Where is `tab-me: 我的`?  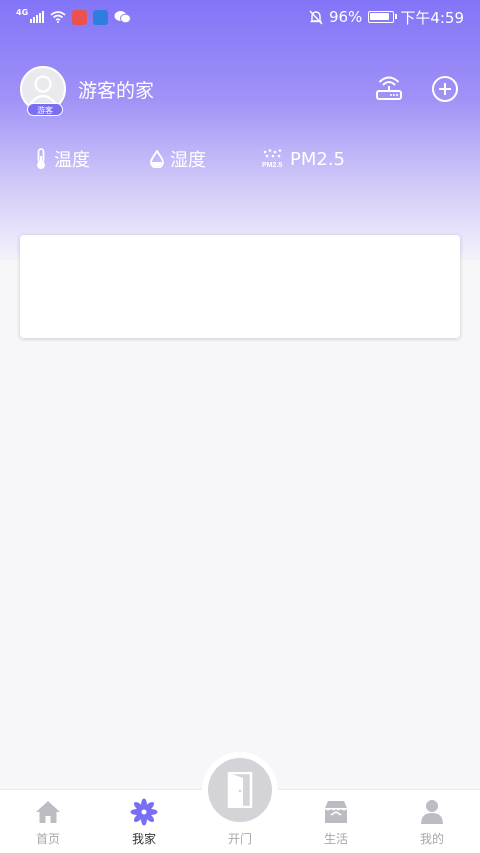
tab-me: 我的 is located at coordinates (432, 821).